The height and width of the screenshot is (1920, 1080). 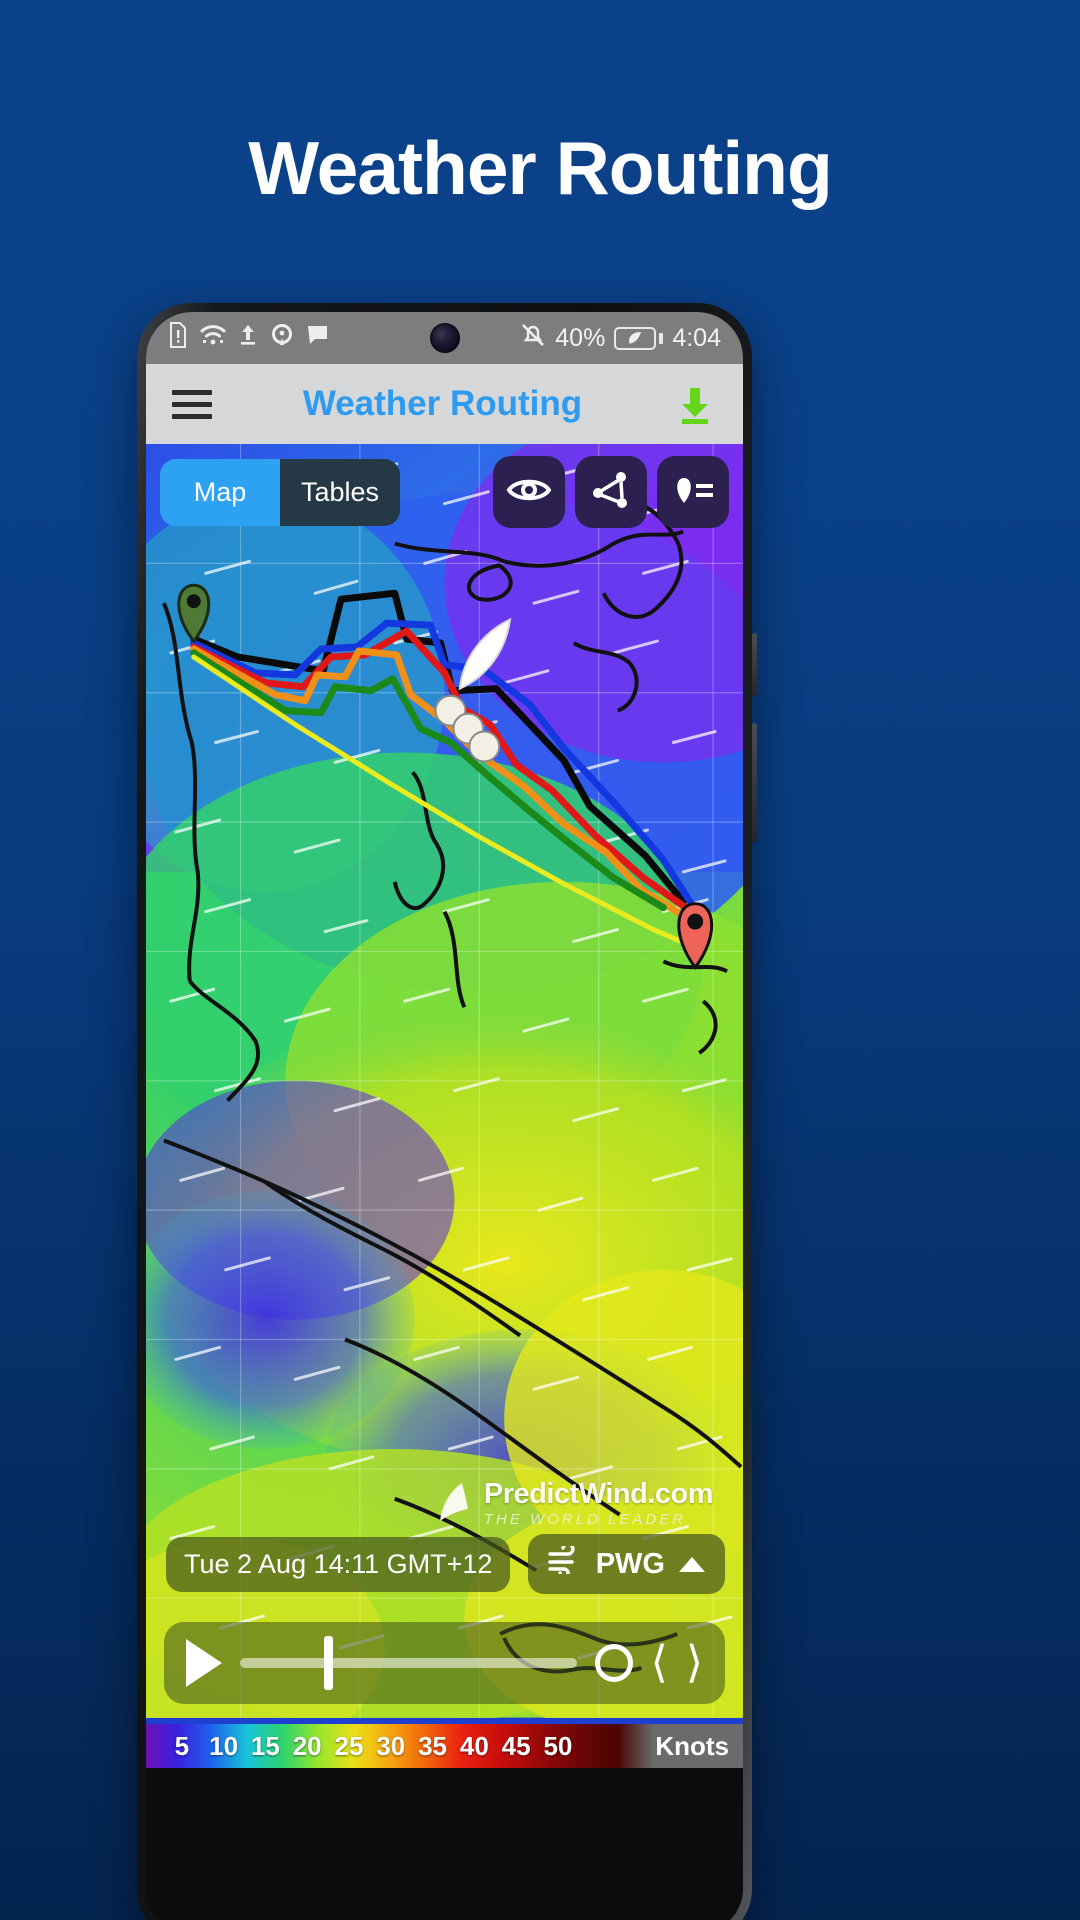 I want to click on clock-label: 4:04, so click(x=696, y=337).